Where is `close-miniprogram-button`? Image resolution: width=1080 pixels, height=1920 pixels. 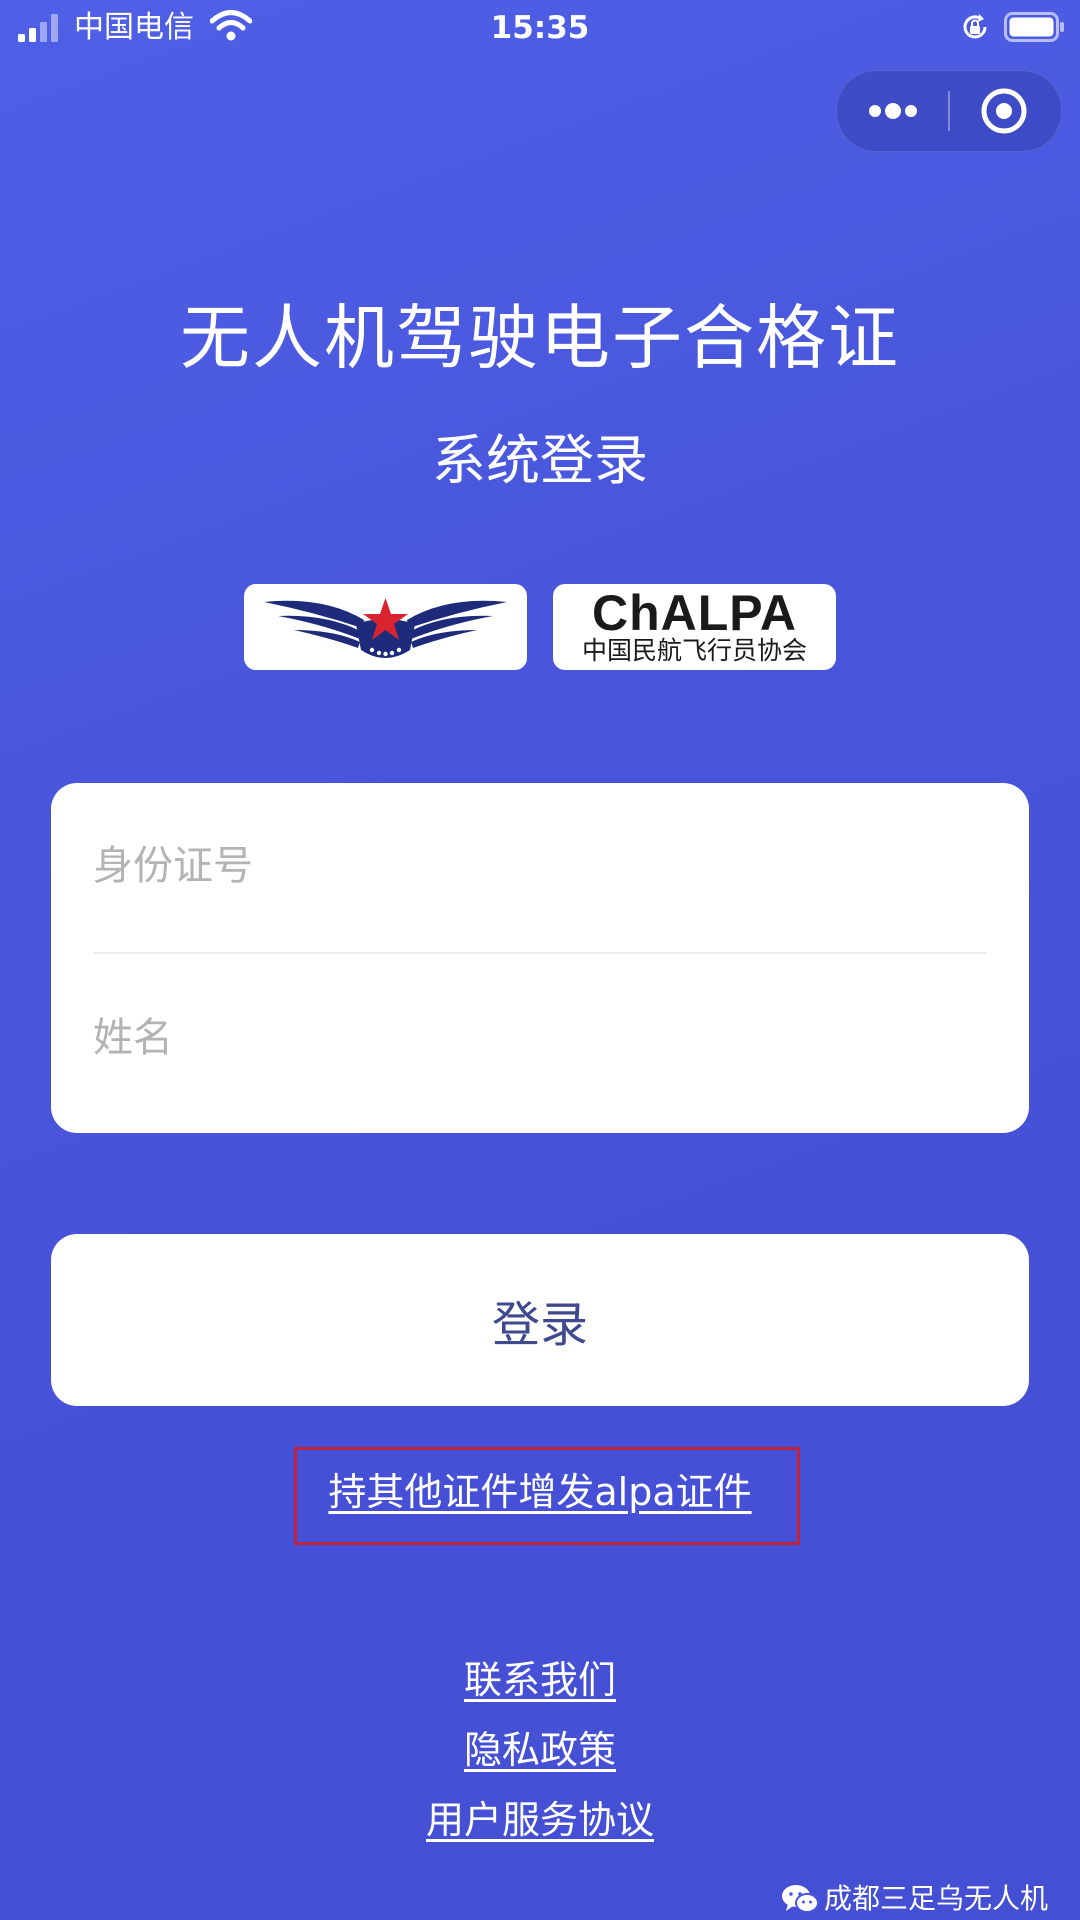 close-miniprogram-button is located at coordinates (1005, 111).